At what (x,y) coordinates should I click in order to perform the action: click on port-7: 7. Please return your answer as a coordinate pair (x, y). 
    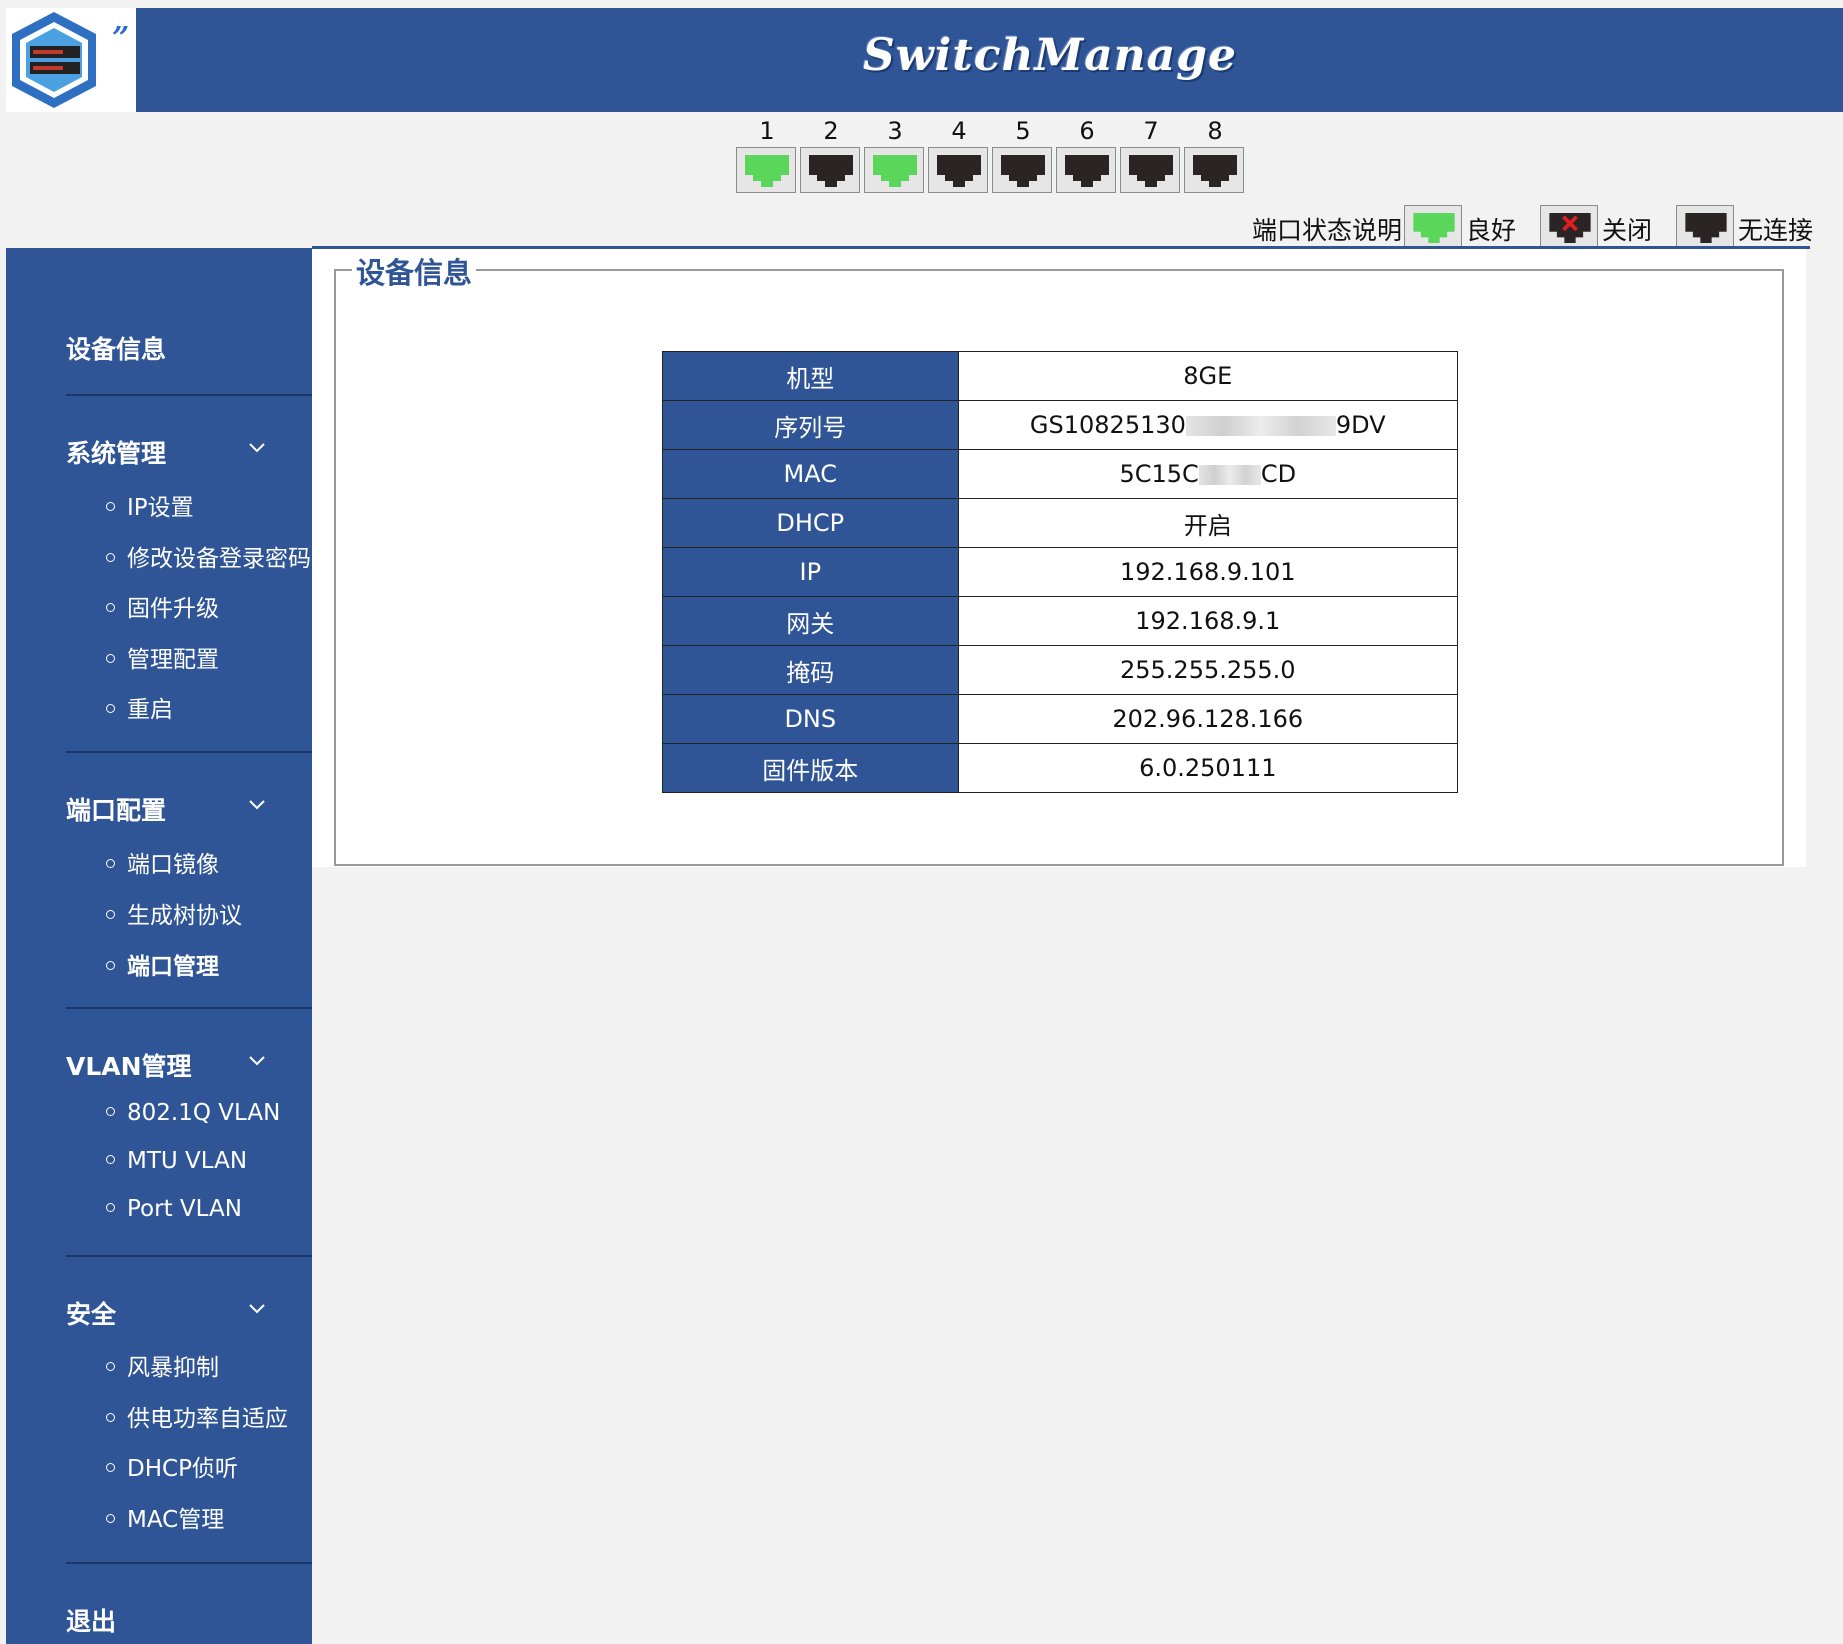
    Looking at the image, I should click on (1151, 154).